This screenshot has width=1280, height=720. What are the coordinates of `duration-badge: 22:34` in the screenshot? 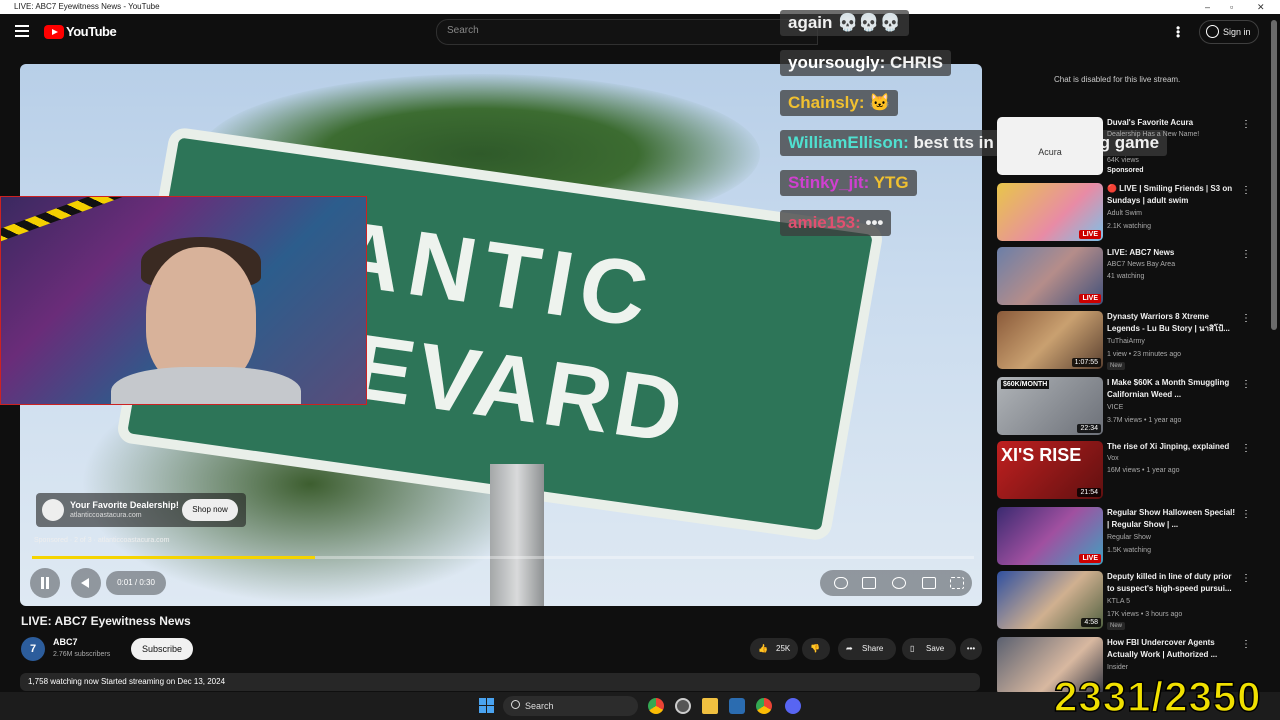 It's located at (1089, 428).